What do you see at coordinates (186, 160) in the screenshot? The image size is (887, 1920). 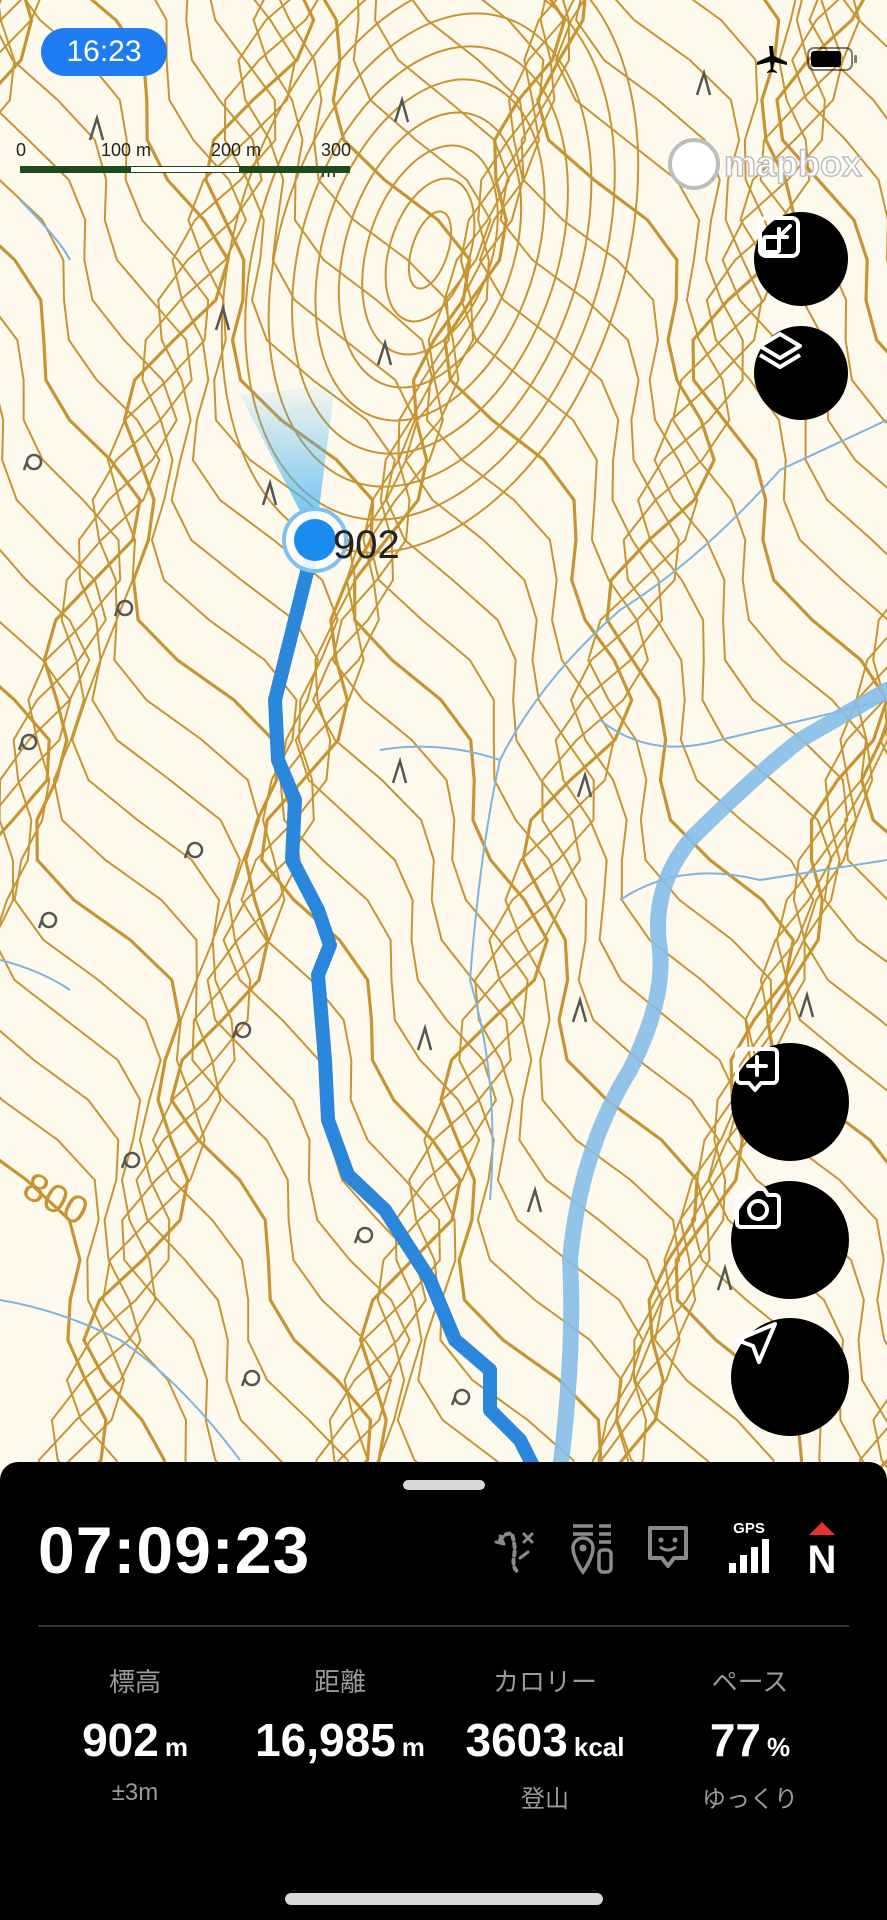 I see `map-scale-bar: 0 100 m 200 m 300 m` at bounding box center [186, 160].